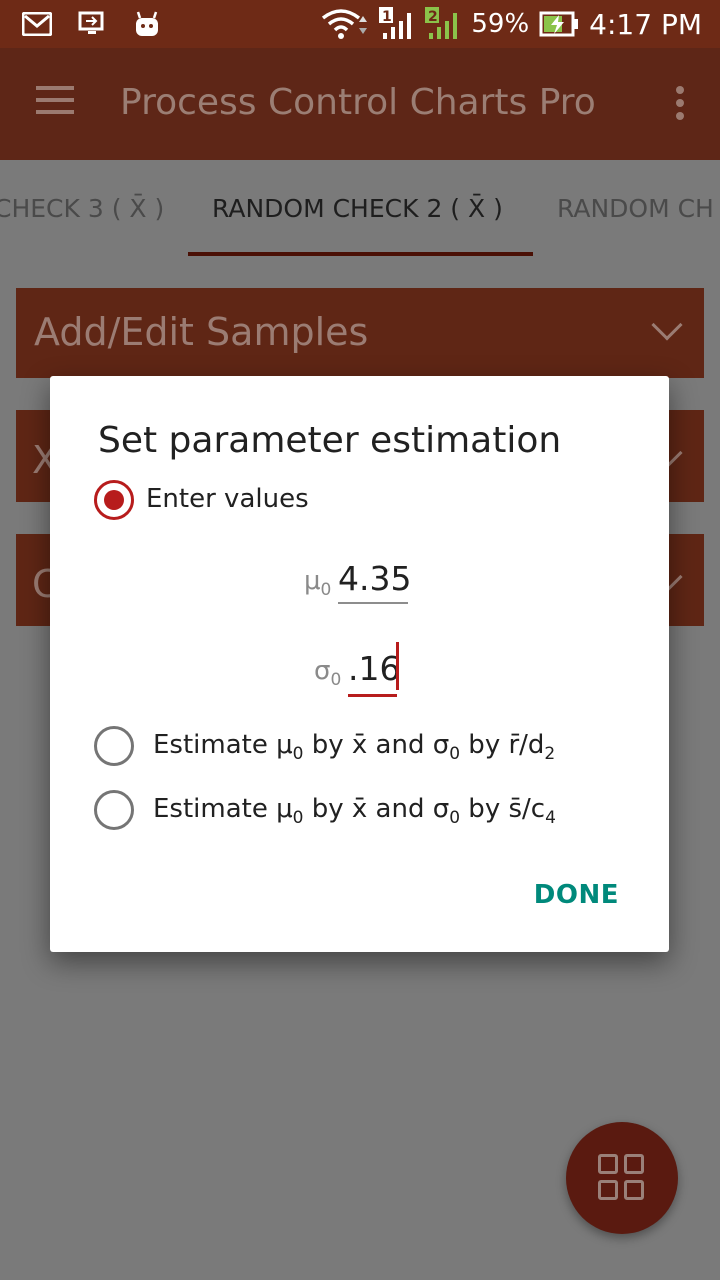 The image size is (720, 1280). What do you see at coordinates (114, 746) in the screenshot?
I see `estimate-rd-radio` at bounding box center [114, 746].